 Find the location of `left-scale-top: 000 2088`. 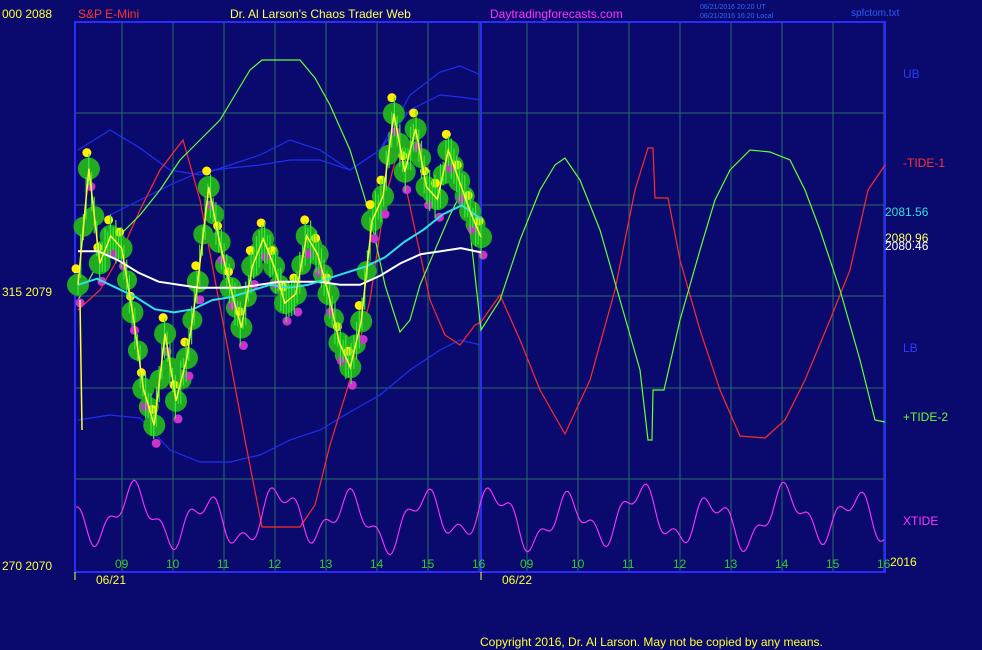

left-scale-top: 000 2088 is located at coordinates (27, 14).